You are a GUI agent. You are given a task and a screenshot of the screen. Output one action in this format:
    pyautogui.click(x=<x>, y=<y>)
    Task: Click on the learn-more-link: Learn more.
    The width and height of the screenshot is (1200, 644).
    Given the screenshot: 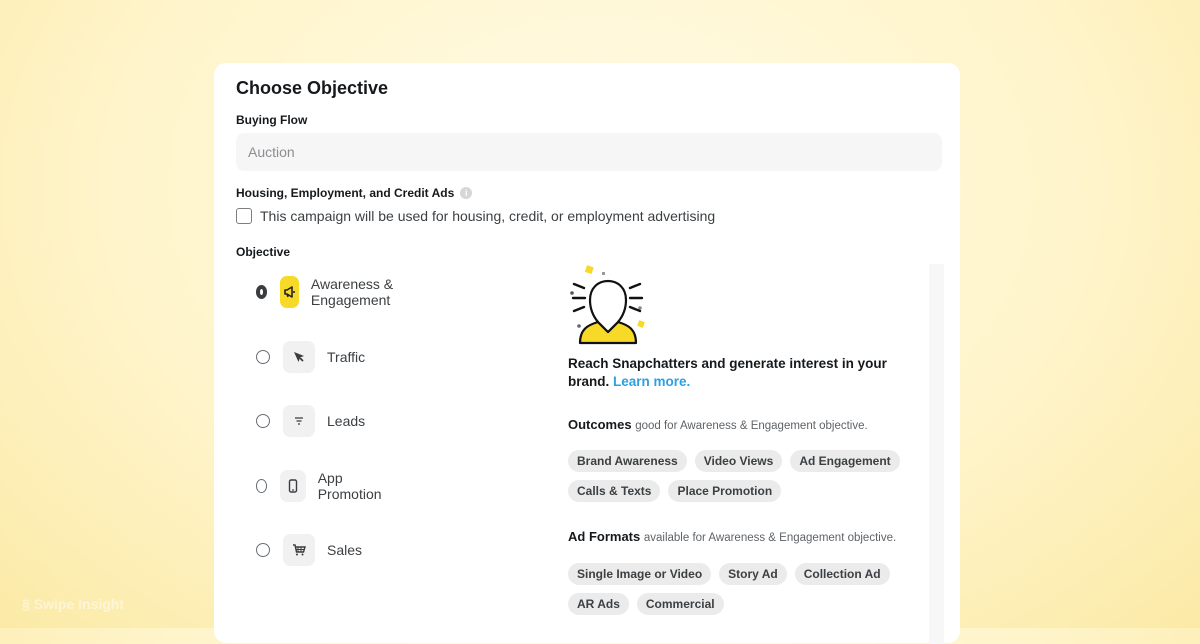 What is the action you would take?
    pyautogui.click(x=651, y=381)
    